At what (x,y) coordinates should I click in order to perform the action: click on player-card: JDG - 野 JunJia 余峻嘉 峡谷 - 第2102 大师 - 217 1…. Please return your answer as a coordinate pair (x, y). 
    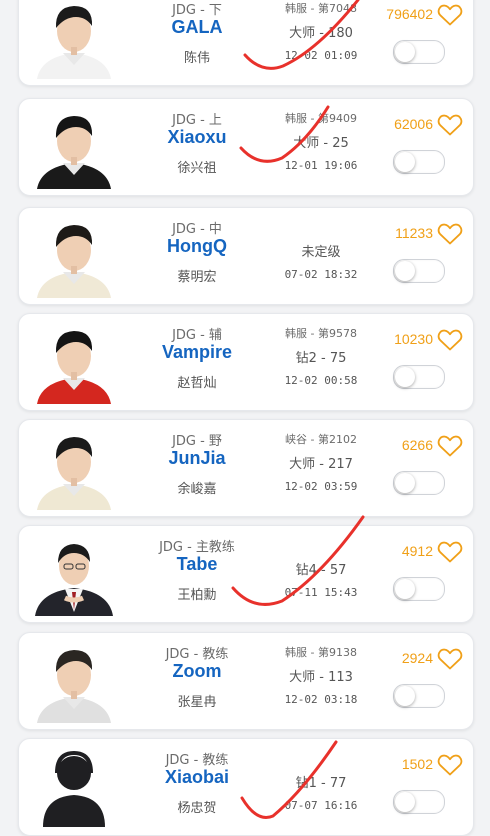
    Looking at the image, I should click on (246, 468).